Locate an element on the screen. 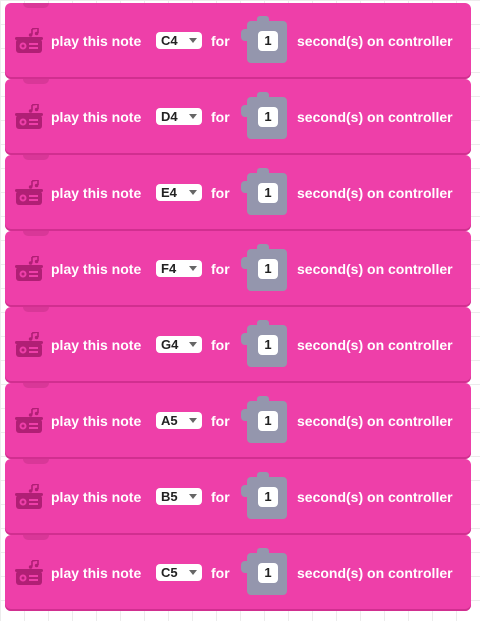 The width and height of the screenshot is (480, 621). note-dropdown: G4 is located at coordinates (179, 344).